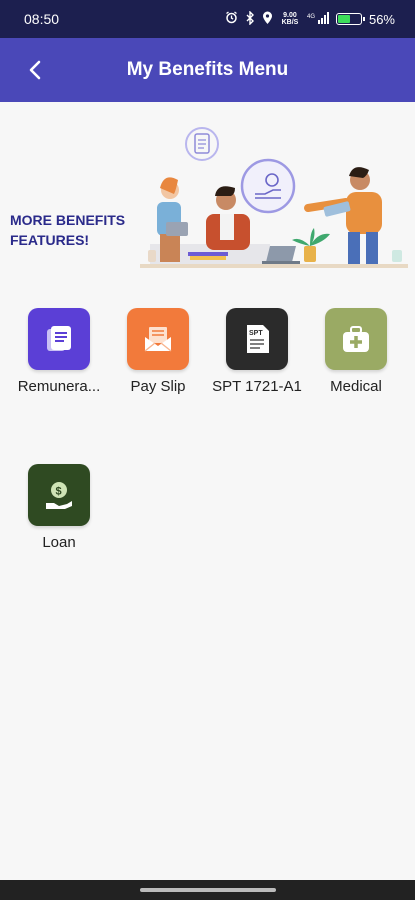 This screenshot has height=900, width=415. I want to click on status-time: 08:50, so click(42, 19).